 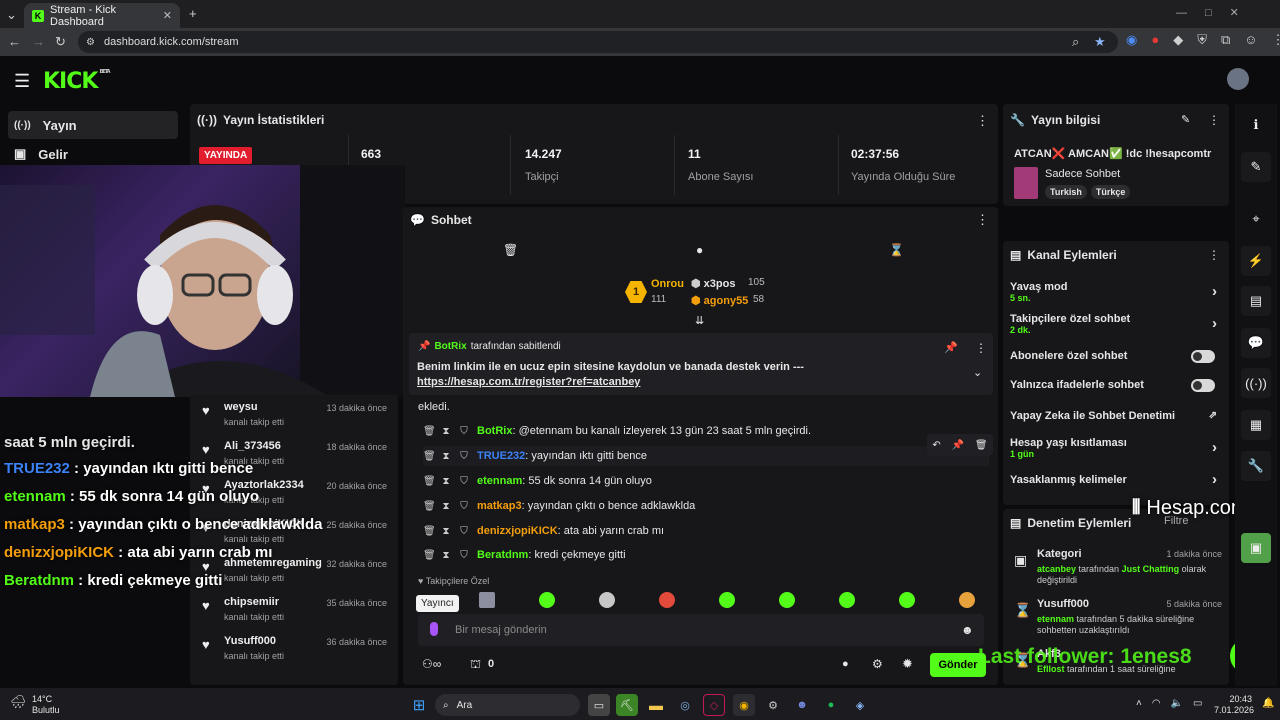 What do you see at coordinates (714, 705) in the screenshot?
I see `app-icon: ◇` at bounding box center [714, 705].